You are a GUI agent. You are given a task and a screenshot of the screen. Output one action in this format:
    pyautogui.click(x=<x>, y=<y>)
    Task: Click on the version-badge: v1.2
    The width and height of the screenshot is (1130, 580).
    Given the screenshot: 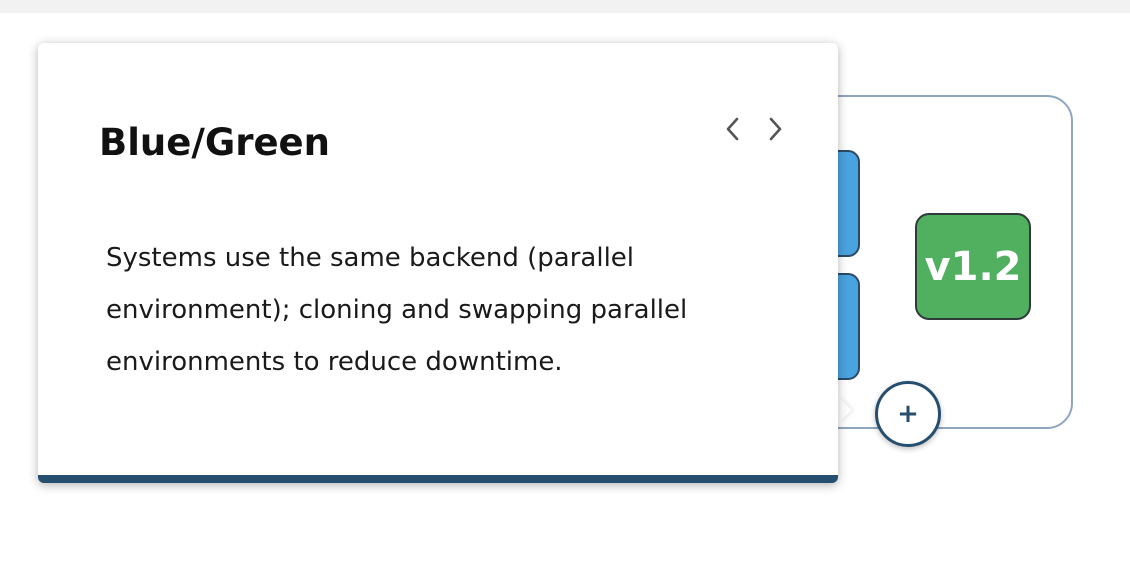 What is the action you would take?
    pyautogui.click(x=973, y=266)
    